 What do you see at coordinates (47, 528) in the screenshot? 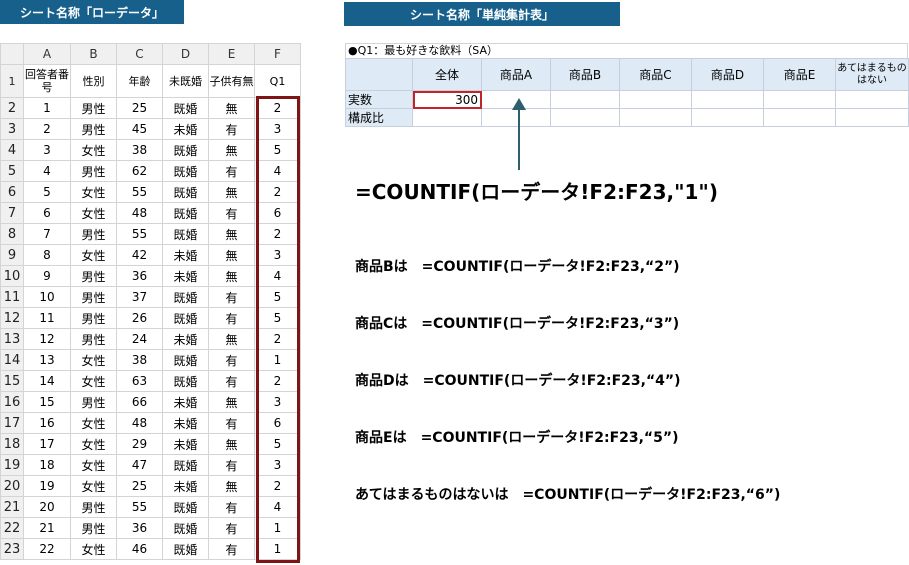
I see `data-cell: 21` at bounding box center [47, 528].